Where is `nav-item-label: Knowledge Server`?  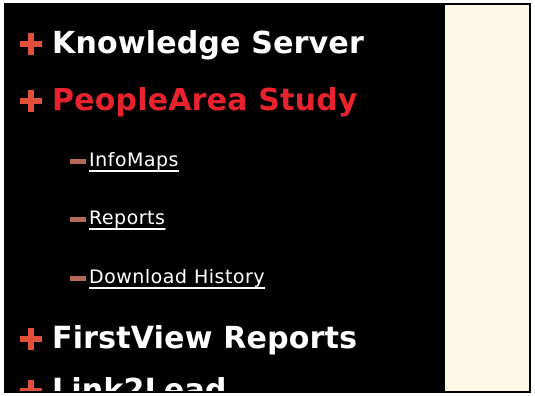
nav-item-label: Knowledge Server is located at coordinates (208, 43).